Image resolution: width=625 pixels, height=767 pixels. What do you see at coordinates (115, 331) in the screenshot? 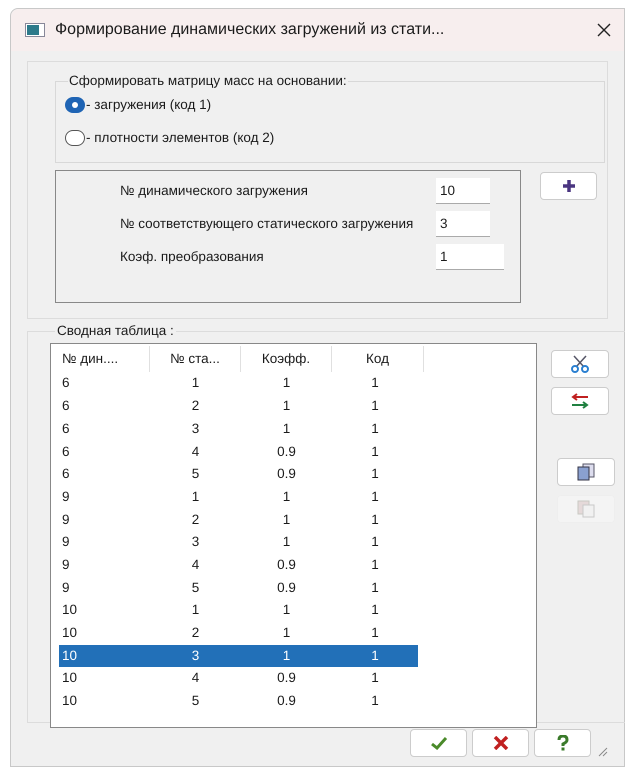
I see `summary-legend: Сводная таблица :` at bounding box center [115, 331].